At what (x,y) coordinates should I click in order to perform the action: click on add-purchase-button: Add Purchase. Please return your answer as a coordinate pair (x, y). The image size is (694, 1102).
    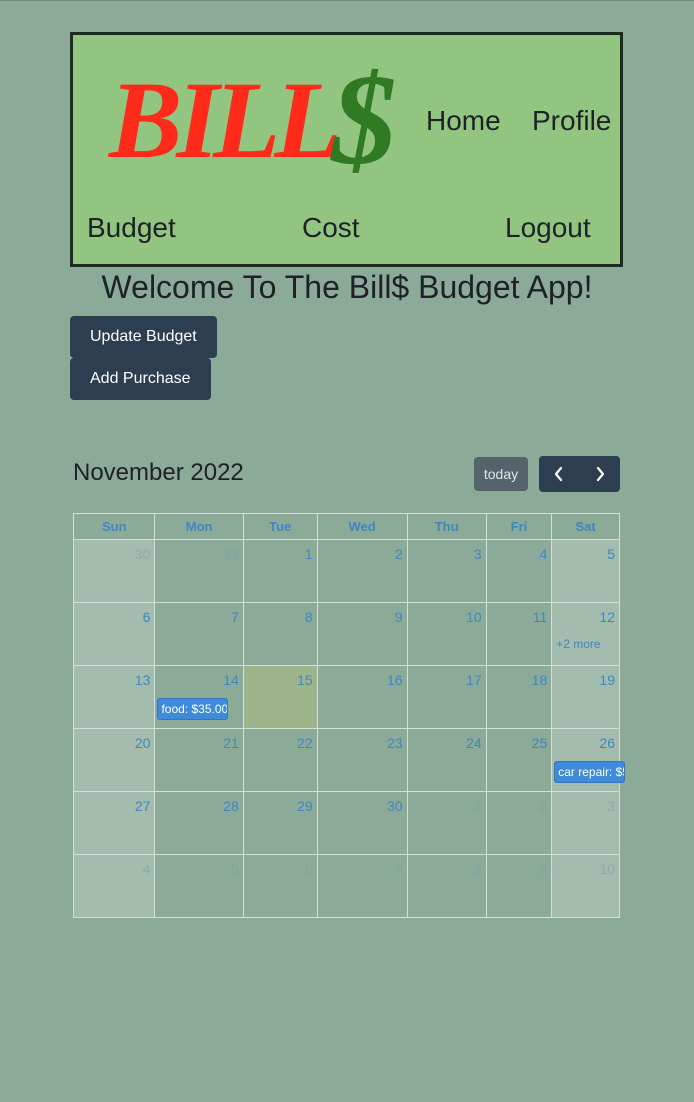
    Looking at the image, I should click on (140, 379).